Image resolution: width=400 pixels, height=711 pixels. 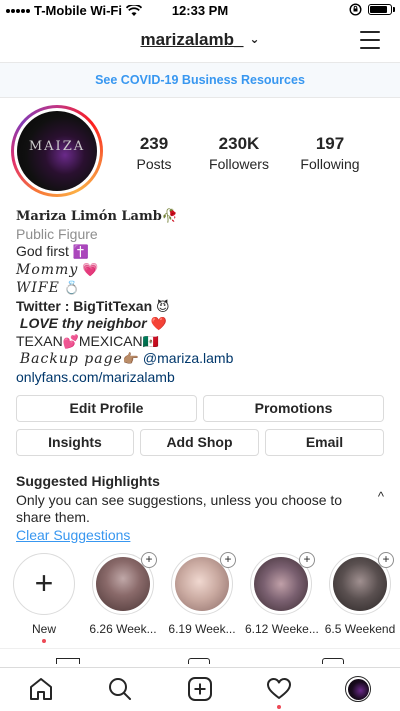 I want to click on stat-following: 197 Following, so click(x=330, y=153).